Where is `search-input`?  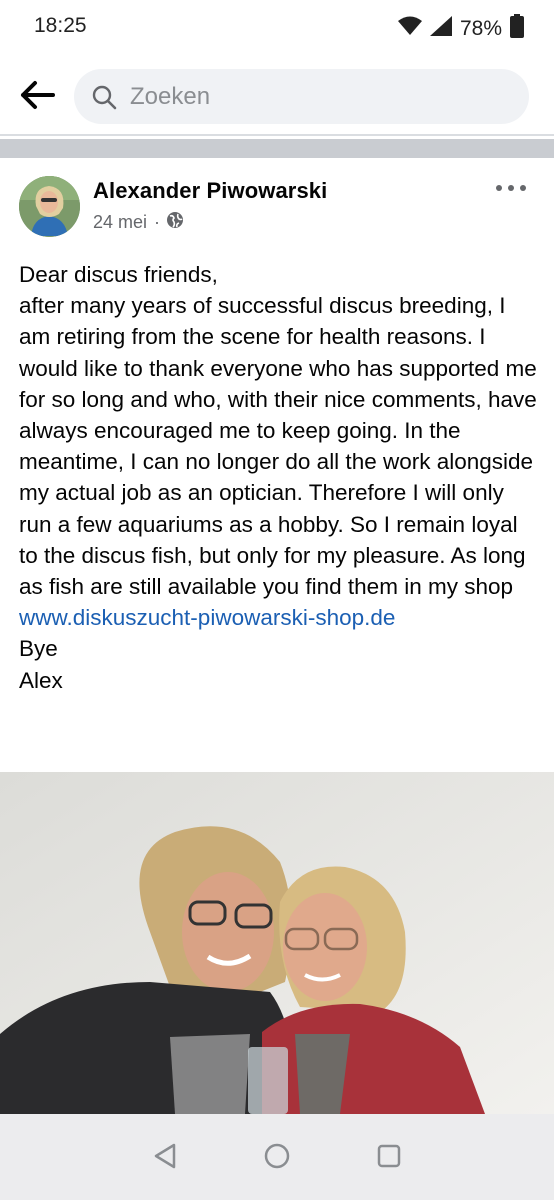
search-input is located at coordinates (320, 96).